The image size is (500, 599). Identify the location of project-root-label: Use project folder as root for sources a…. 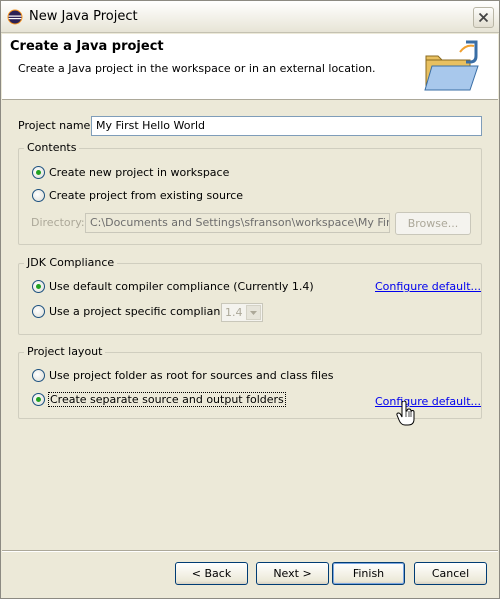
(191, 375).